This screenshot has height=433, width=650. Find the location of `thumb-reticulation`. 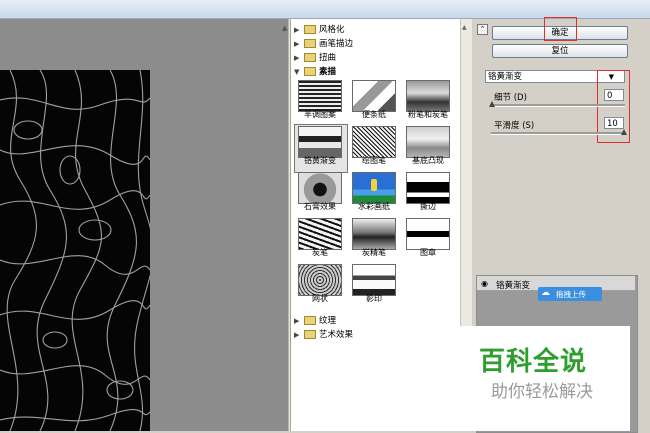

thumb-reticulation is located at coordinates (320, 280).